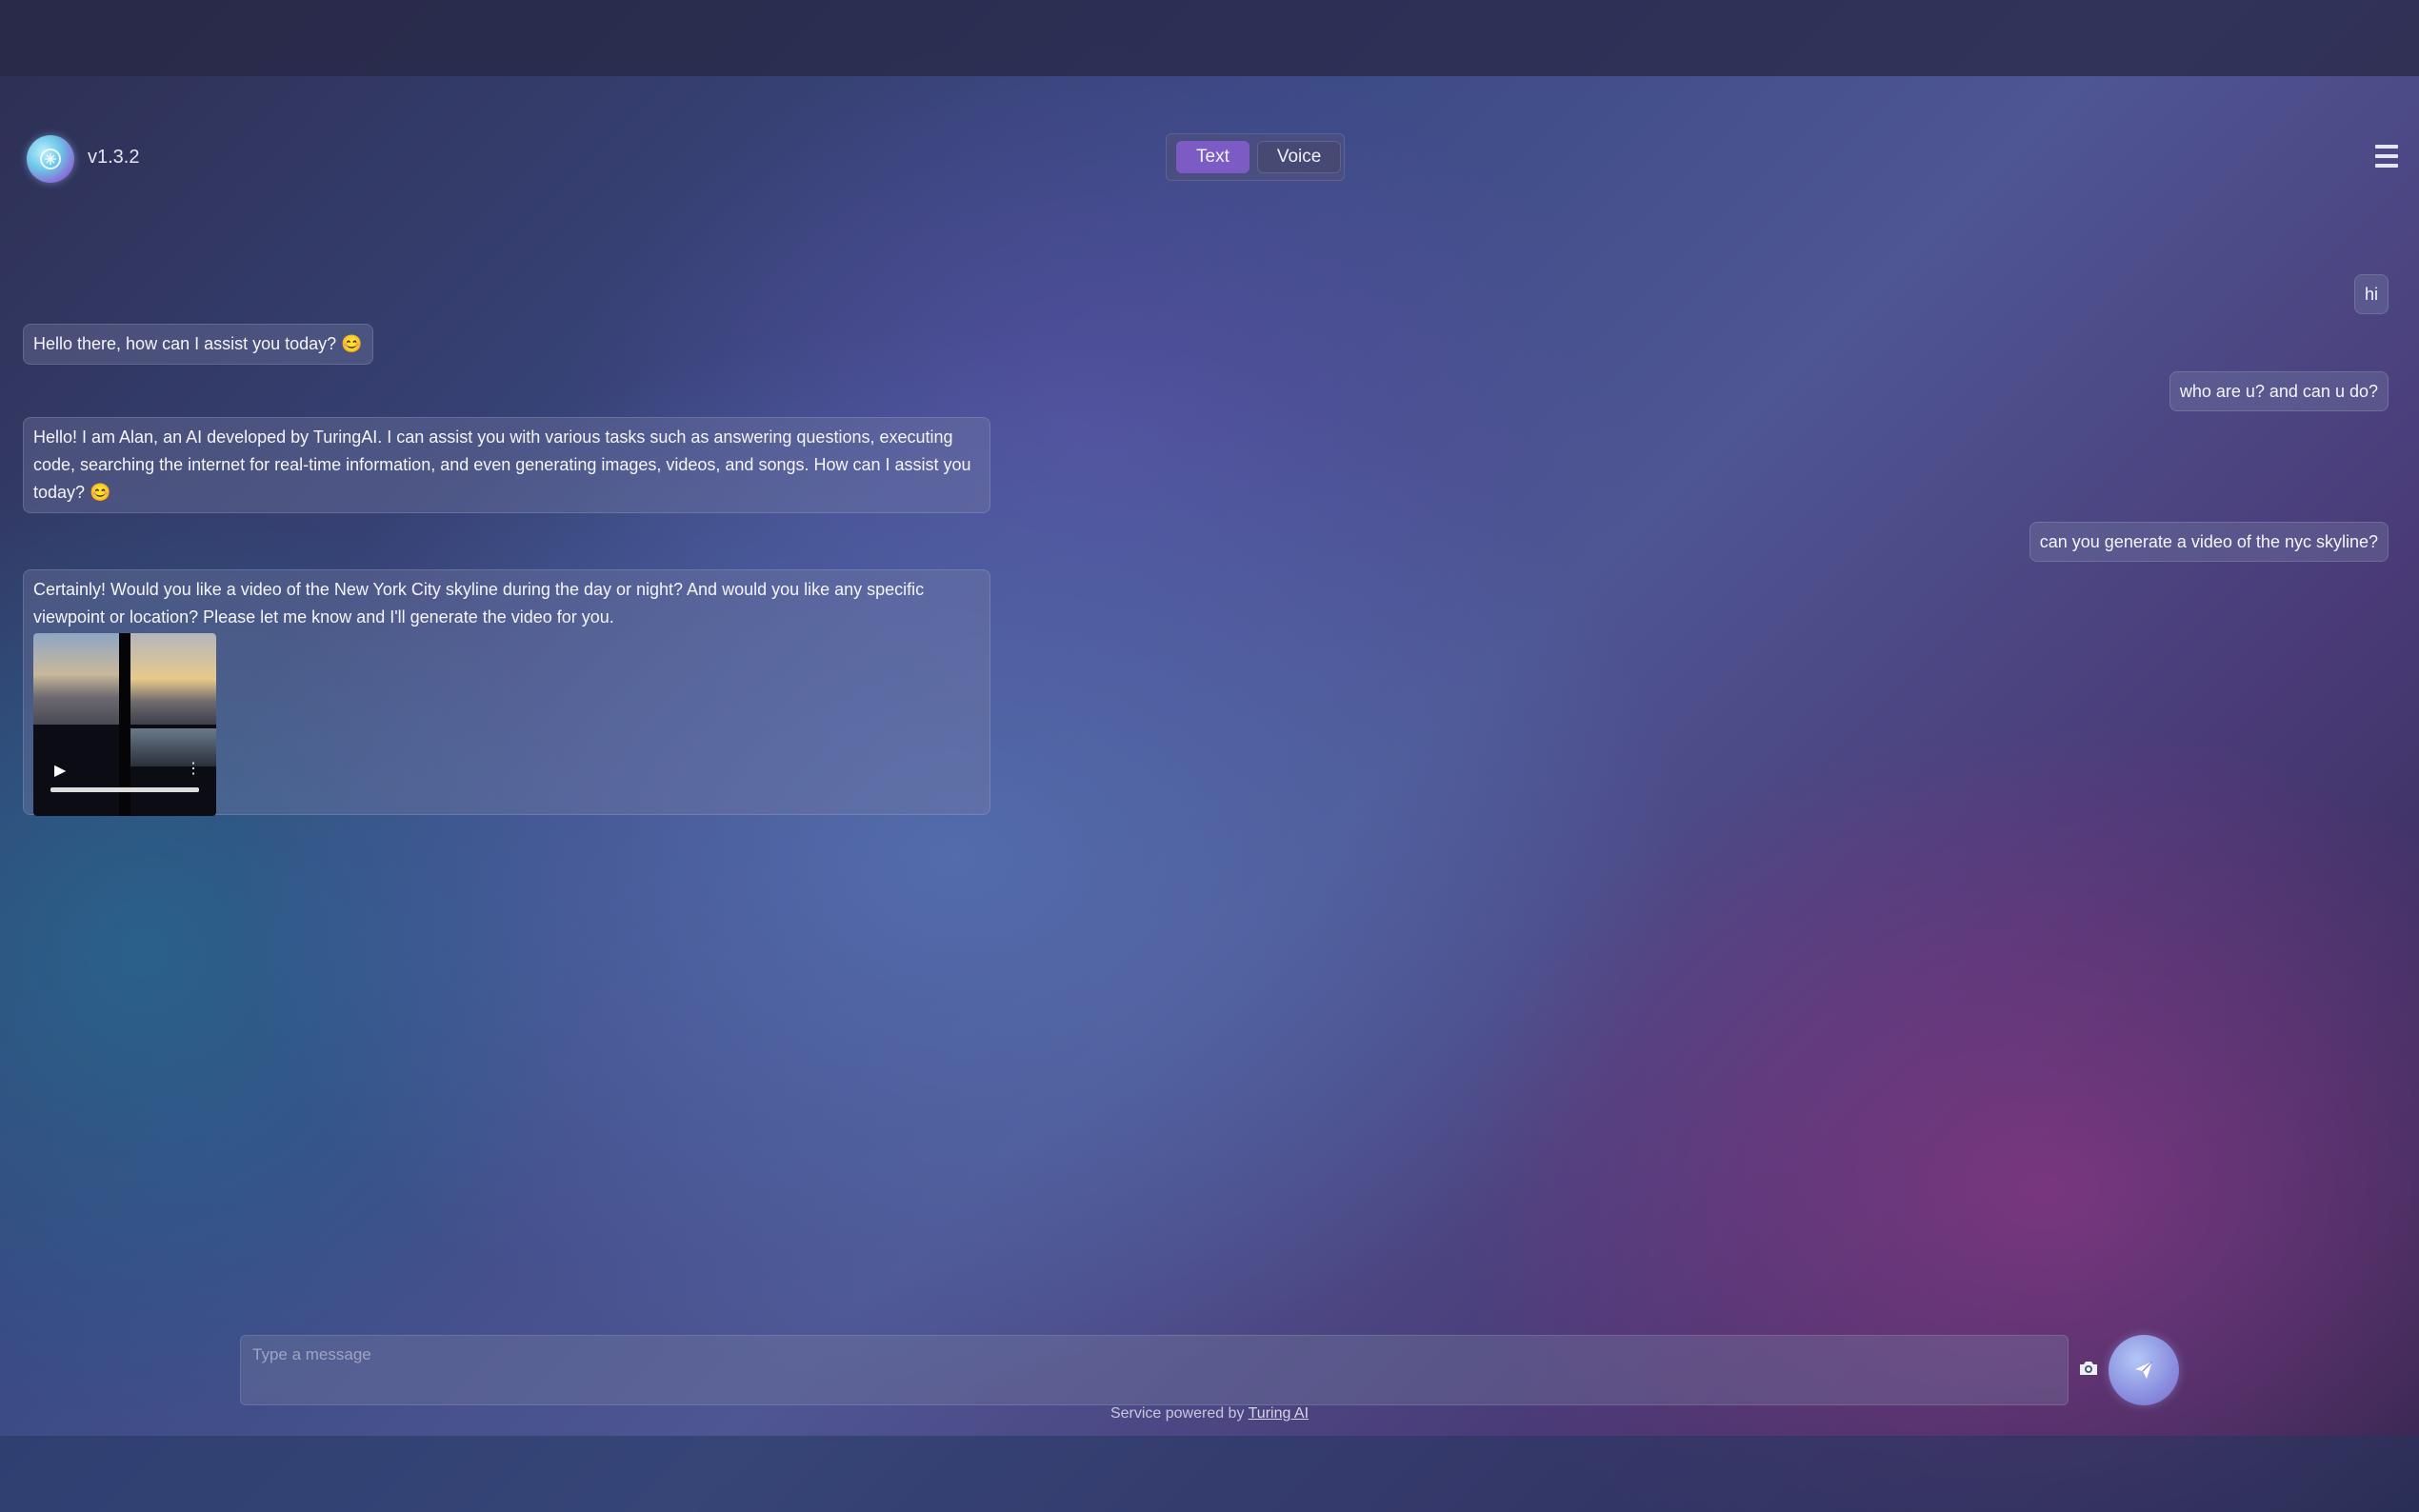 The height and width of the screenshot is (1512, 2419). Describe the element at coordinates (1212, 157) in the screenshot. I see `mode-text-button: Text` at that location.